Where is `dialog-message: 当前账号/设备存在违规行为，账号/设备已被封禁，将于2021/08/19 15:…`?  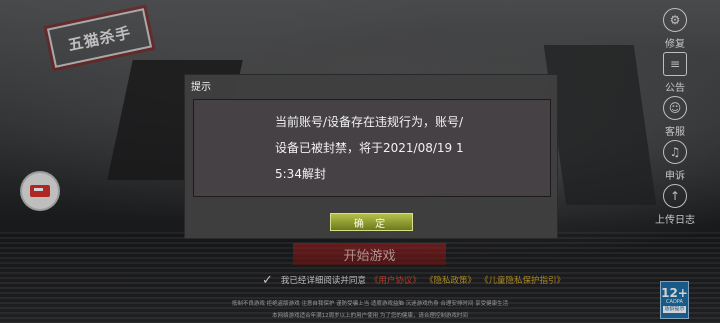
dialog-message: 当前账号/设备存在违规行为，账号/设备已被封禁，将于2021/08/19 15:… is located at coordinates (369, 148).